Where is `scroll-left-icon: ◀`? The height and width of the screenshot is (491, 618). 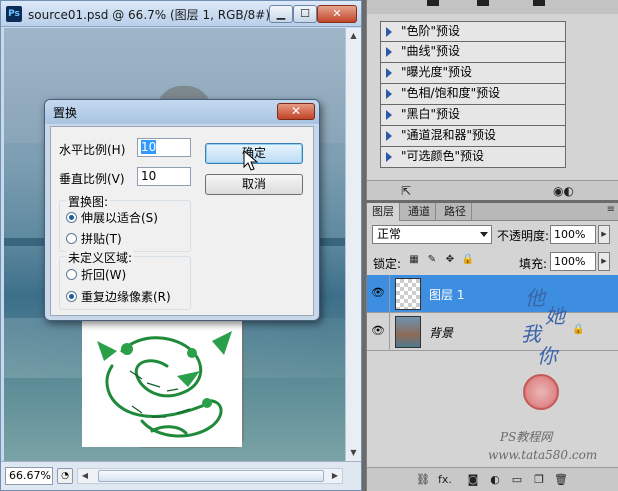
scroll-left-icon: ◀ is located at coordinates (85, 476).